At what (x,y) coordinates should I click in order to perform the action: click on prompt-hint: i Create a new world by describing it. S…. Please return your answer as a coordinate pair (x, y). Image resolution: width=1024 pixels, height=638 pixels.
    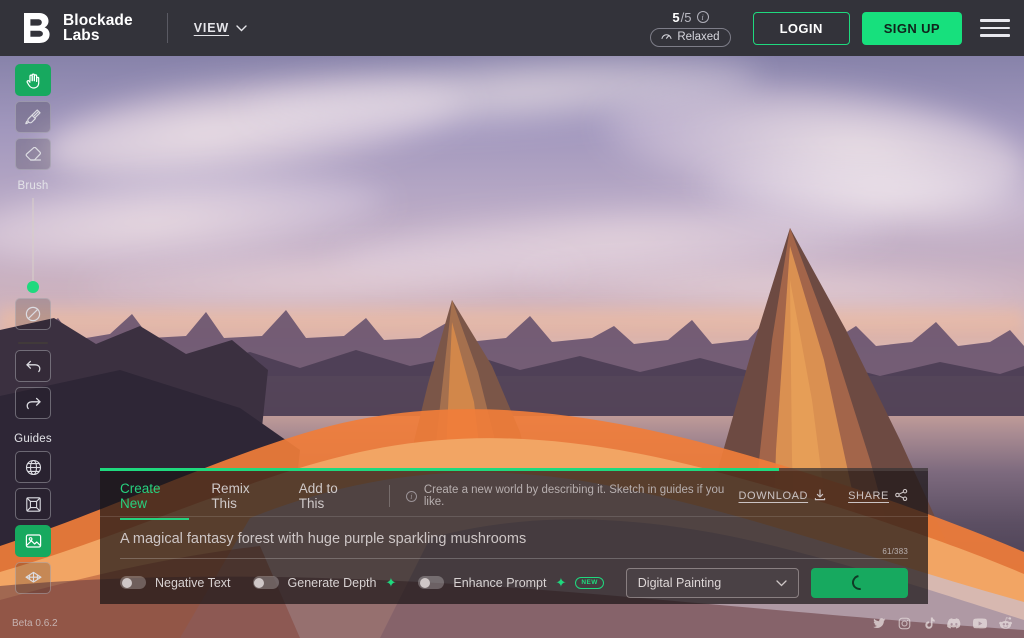
    Looking at the image, I should click on (572, 496).